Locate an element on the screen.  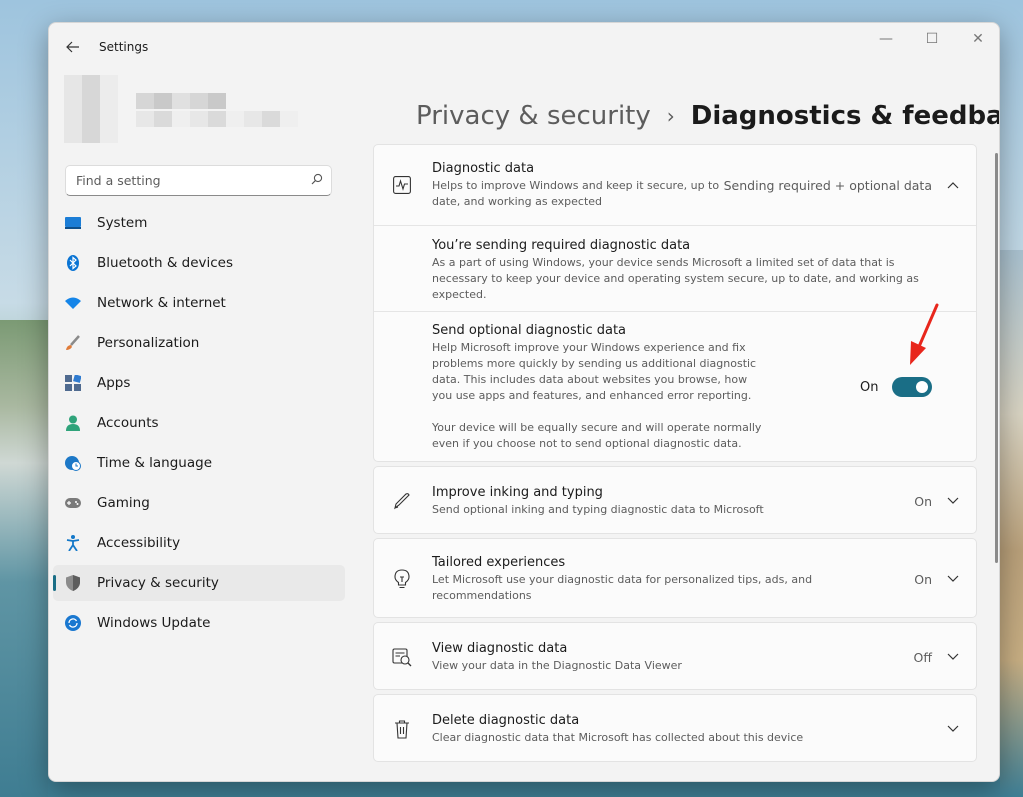
sidebar-item-label: Privacy & security is located at coordinates (158, 583).